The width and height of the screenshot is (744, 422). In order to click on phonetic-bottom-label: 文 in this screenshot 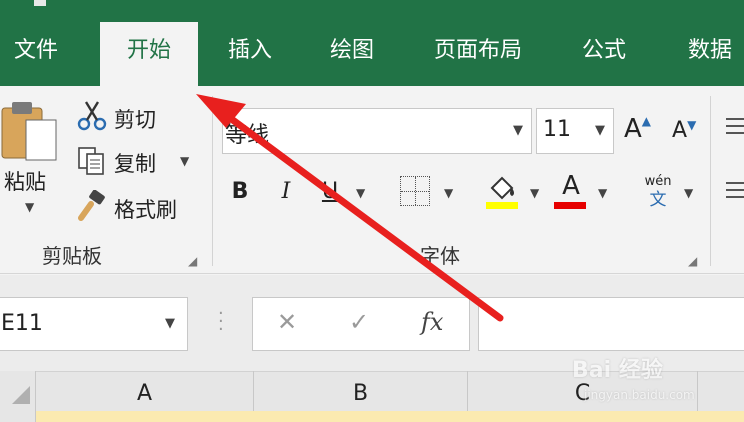, I will do `click(658, 200)`.